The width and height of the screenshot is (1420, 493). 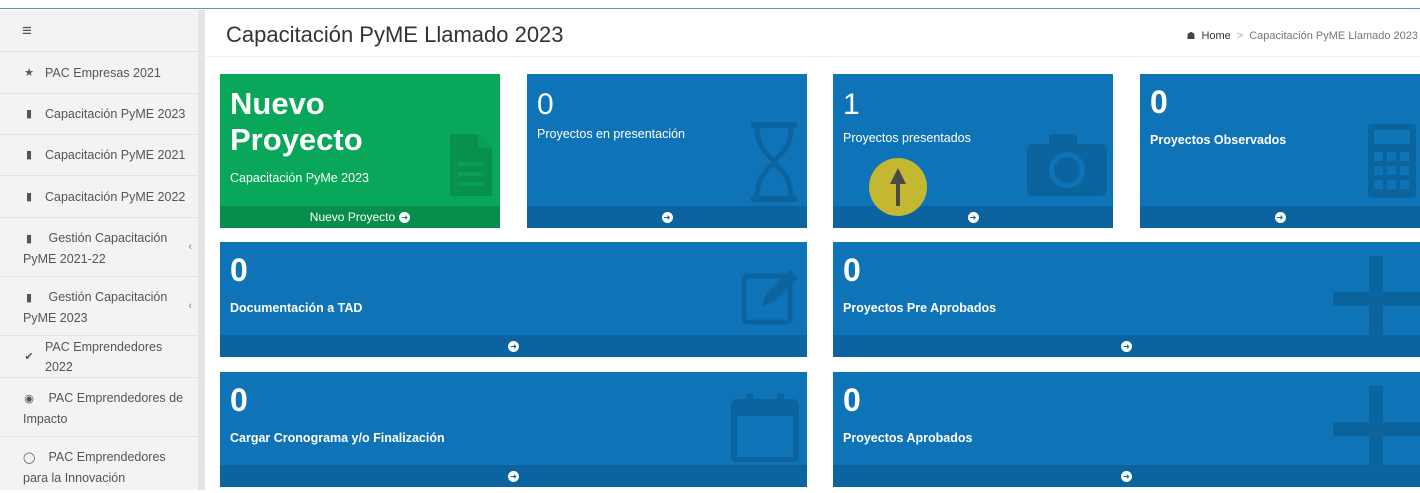 I want to click on sidebar-item-label: PAC Emprendedores 2022, so click(x=104, y=356).